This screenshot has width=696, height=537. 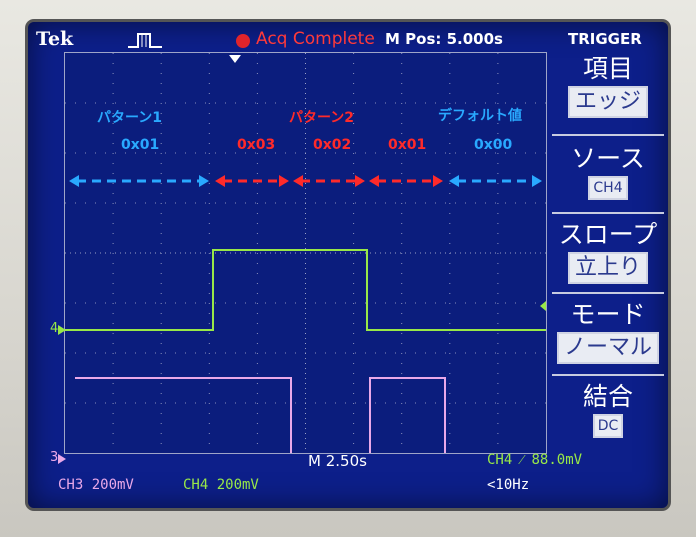 I want to click on menu-item-type-title: 項目, so click(x=607, y=68).